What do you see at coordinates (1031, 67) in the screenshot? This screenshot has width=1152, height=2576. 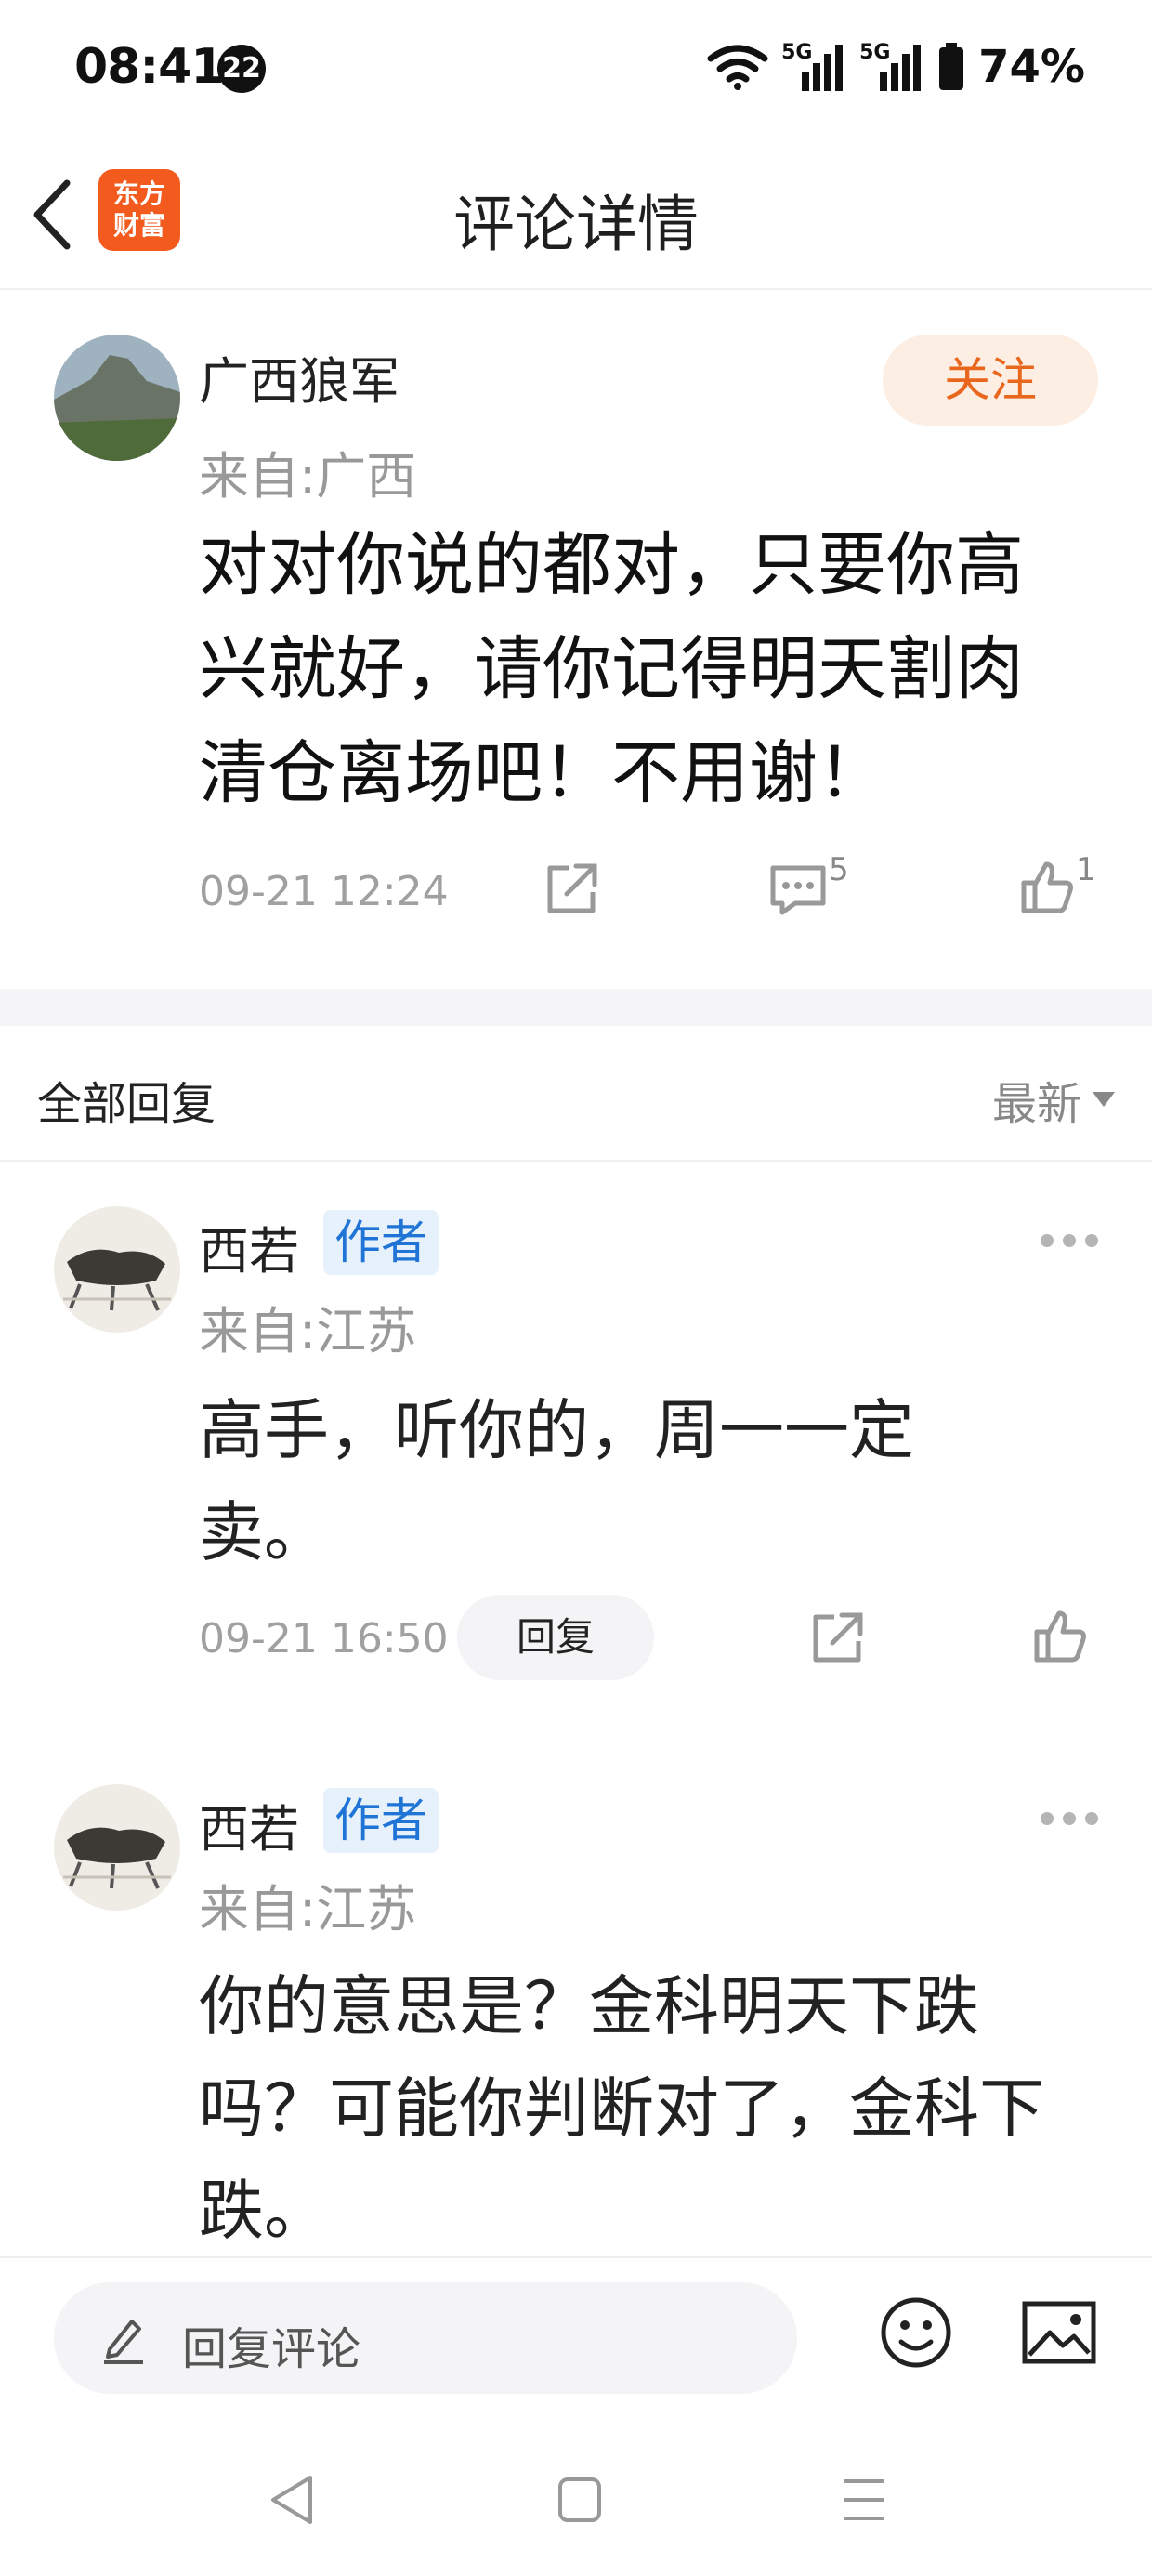 I see `battery-percent: 74%` at bounding box center [1031, 67].